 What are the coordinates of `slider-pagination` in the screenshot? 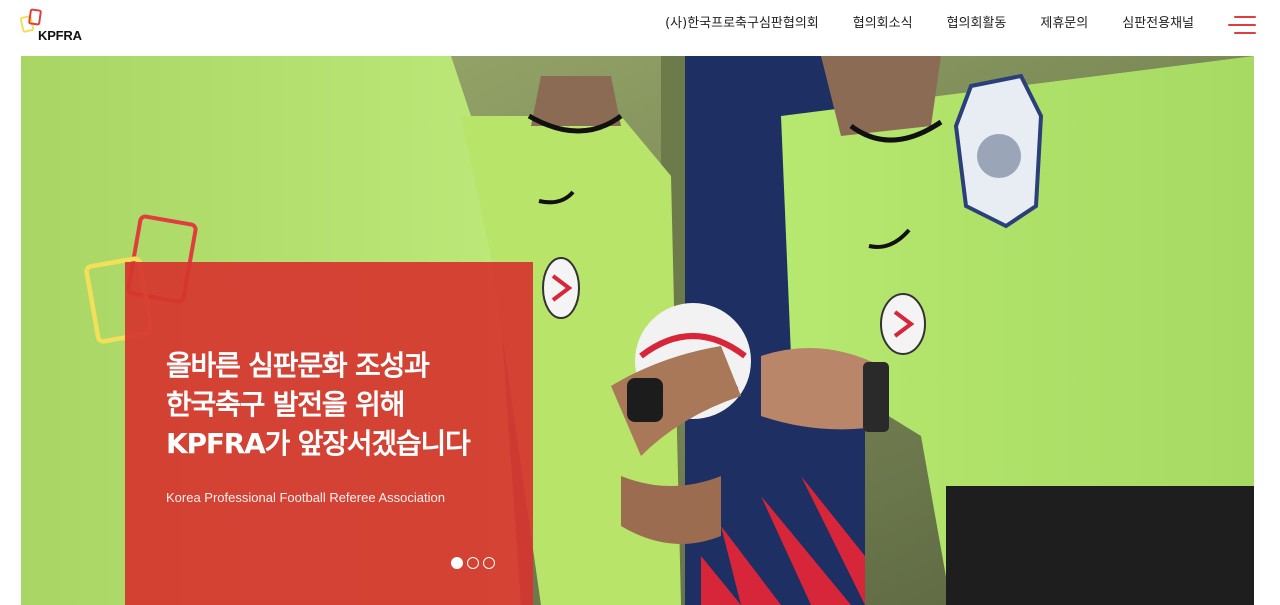 It's located at (473, 563).